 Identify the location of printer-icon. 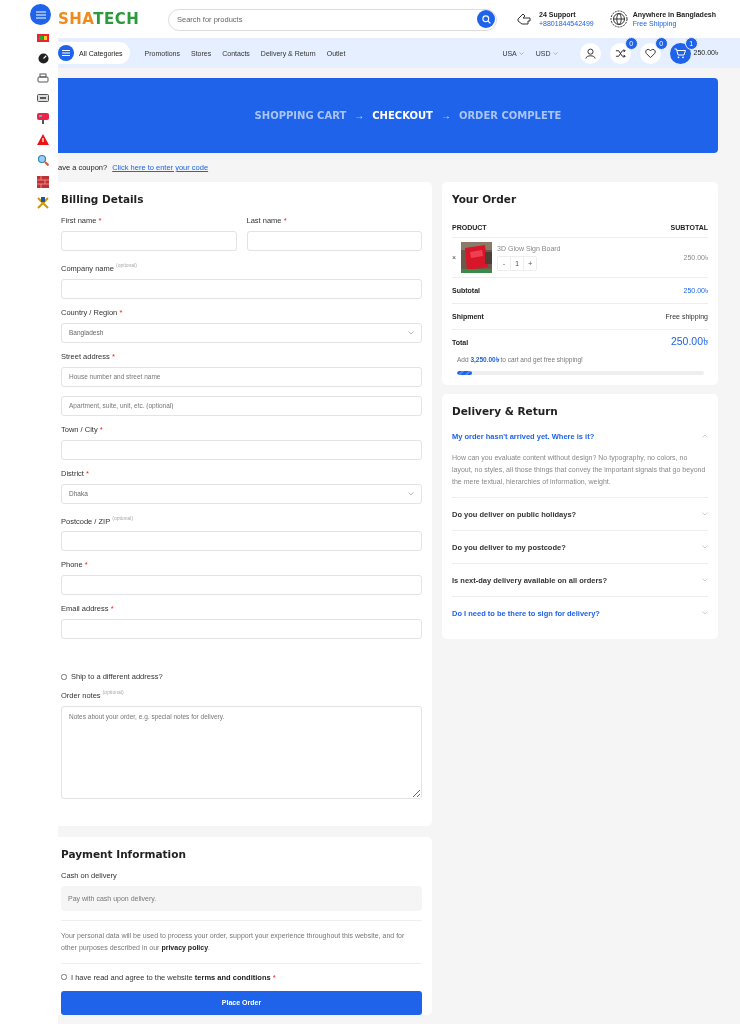
(43, 78).